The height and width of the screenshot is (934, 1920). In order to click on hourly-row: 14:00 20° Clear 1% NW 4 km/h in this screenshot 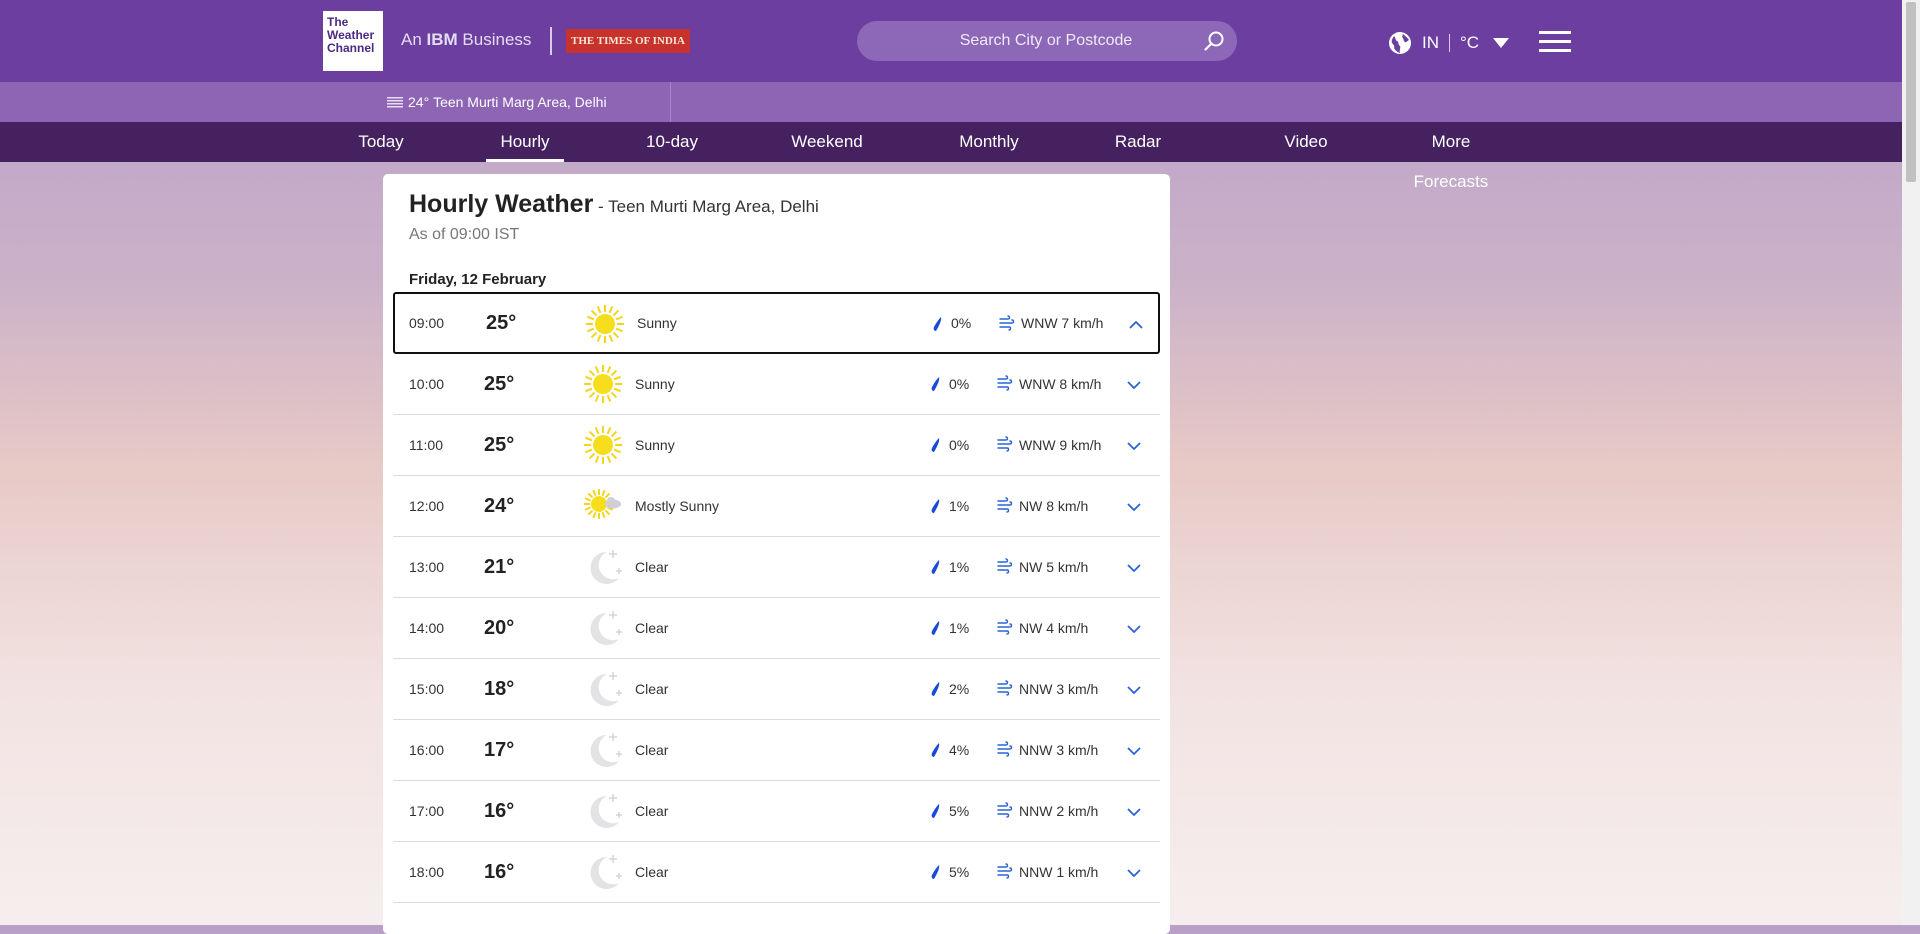, I will do `click(776, 628)`.